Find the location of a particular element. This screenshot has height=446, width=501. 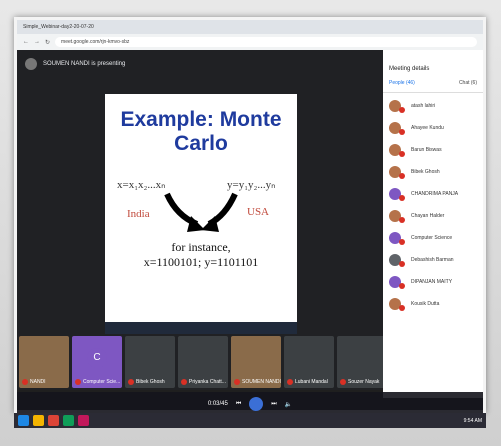

participant-name-tag: Lubani Mandal is located at coordinates (307, 382).